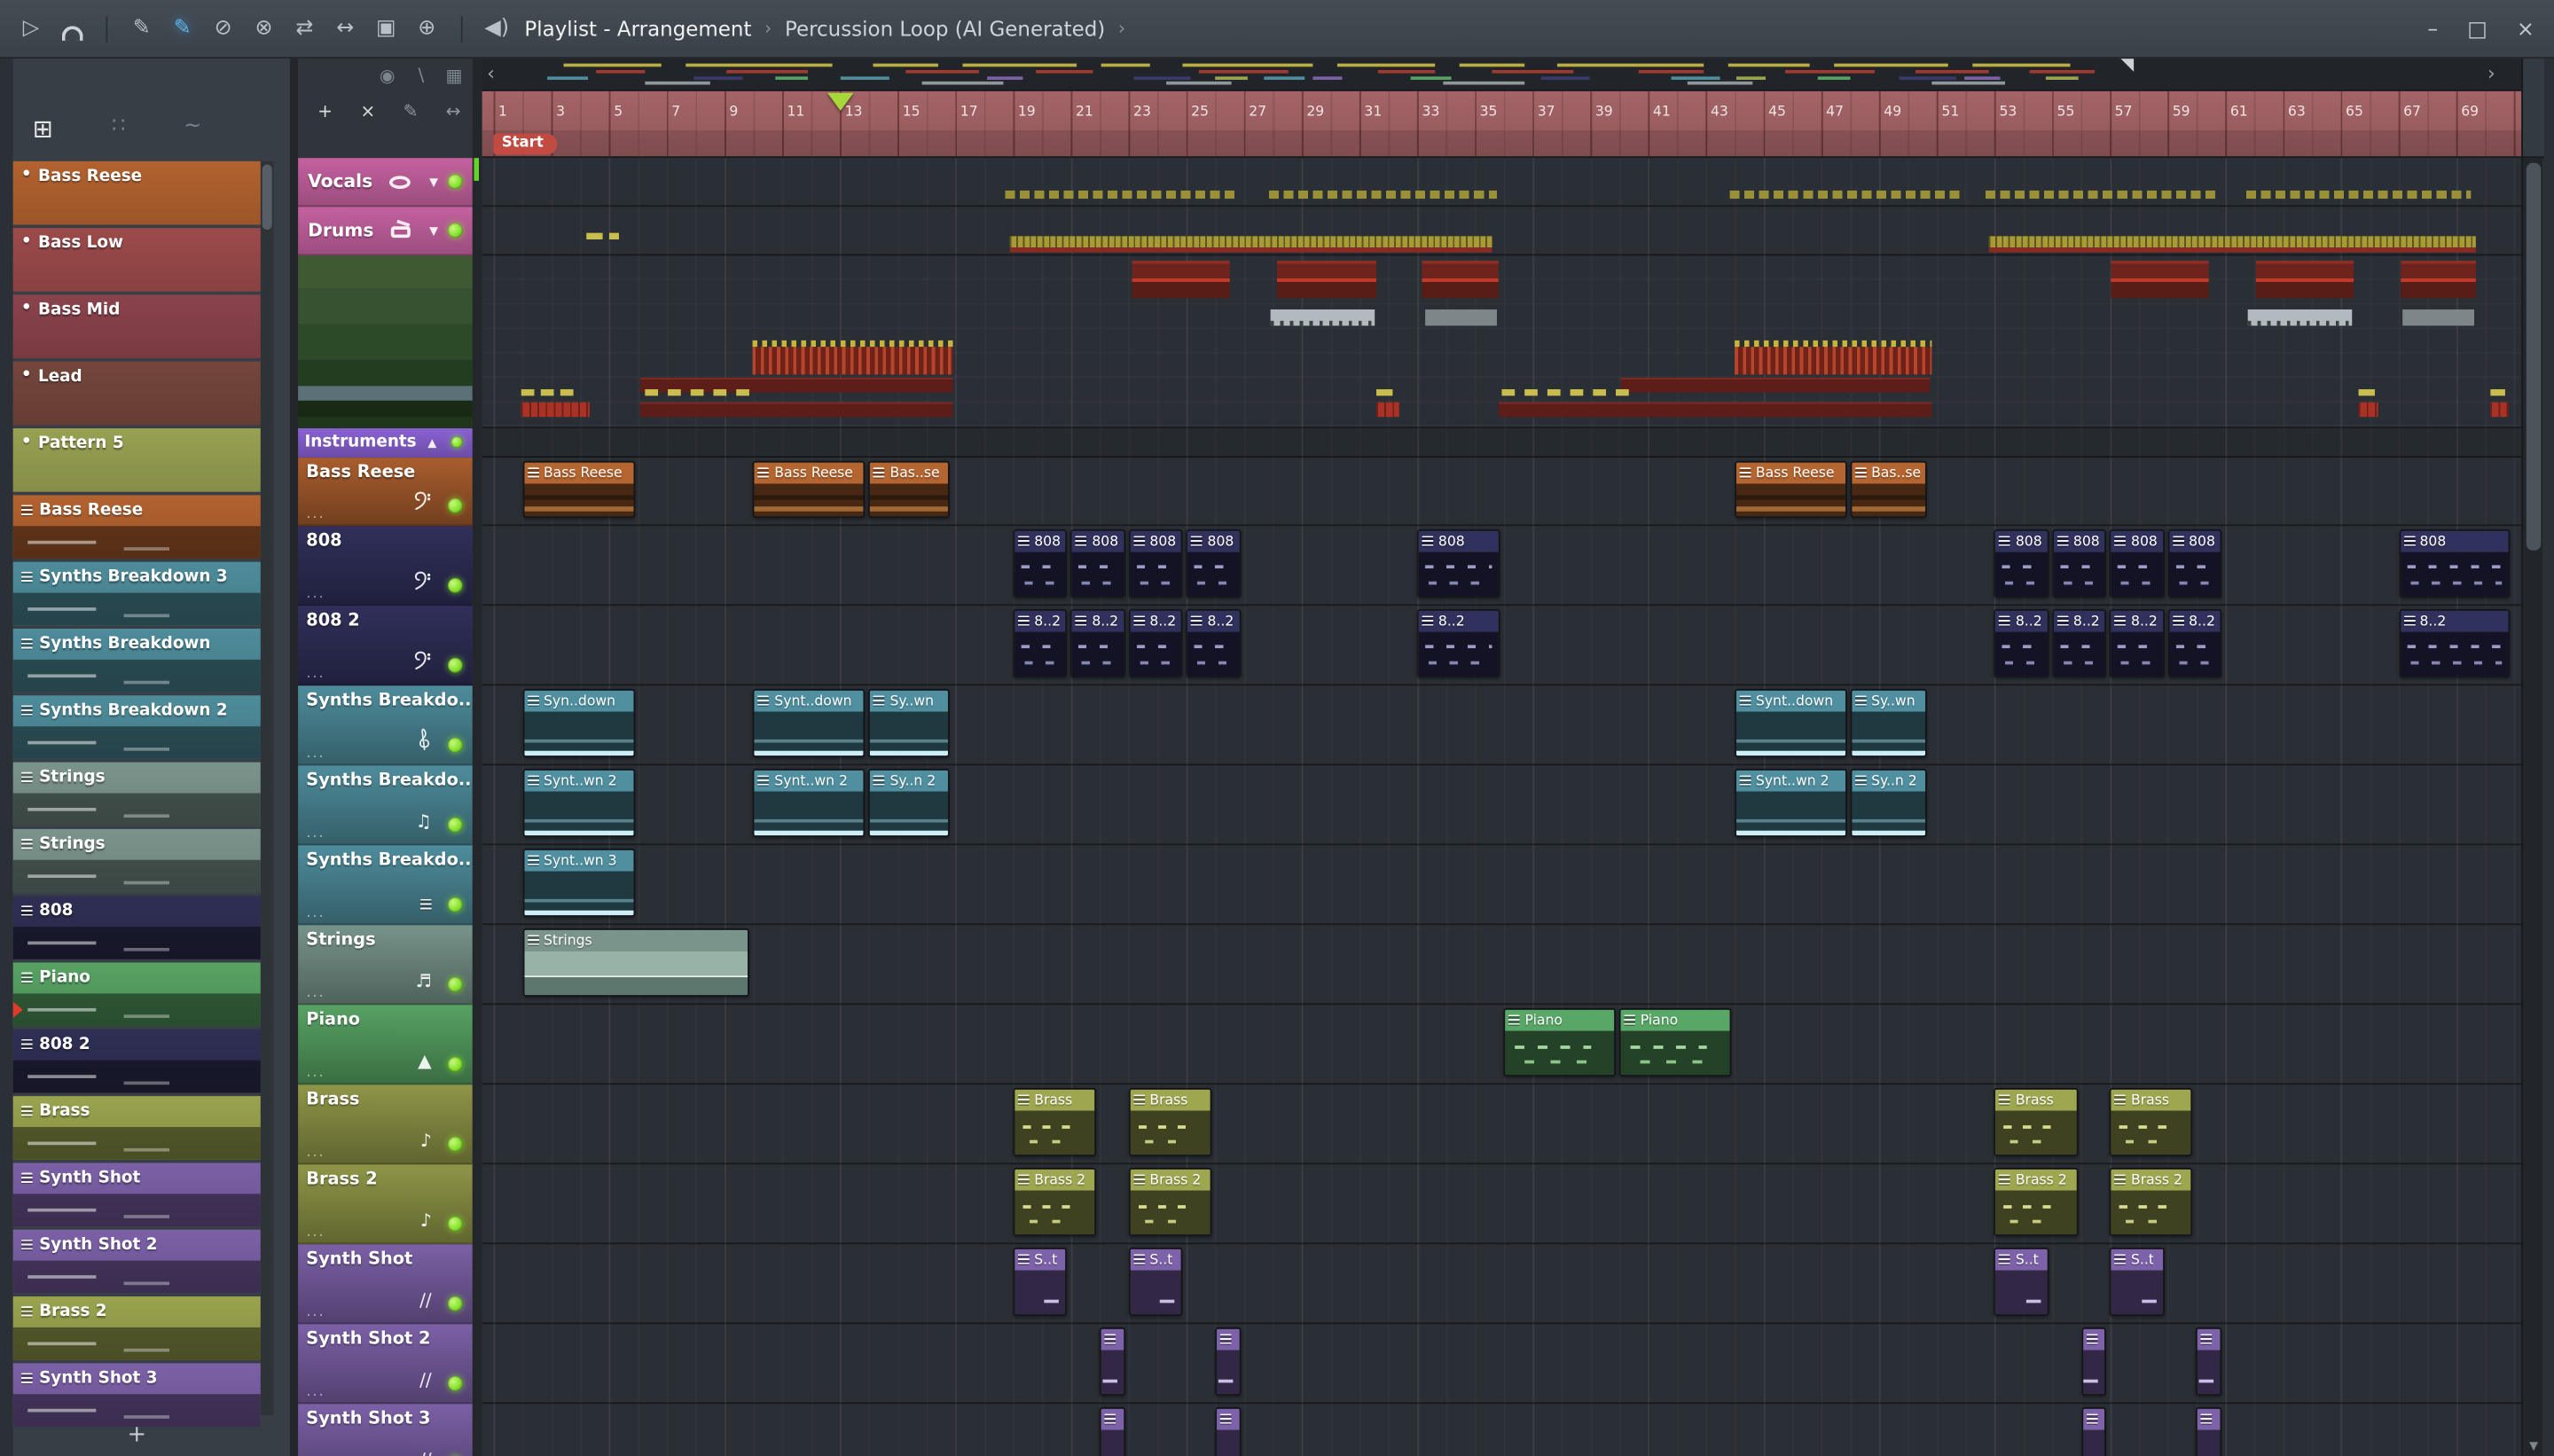 The height and width of the screenshot is (1456, 2554). I want to click on pattern-item: Bass Reese, so click(136, 527).